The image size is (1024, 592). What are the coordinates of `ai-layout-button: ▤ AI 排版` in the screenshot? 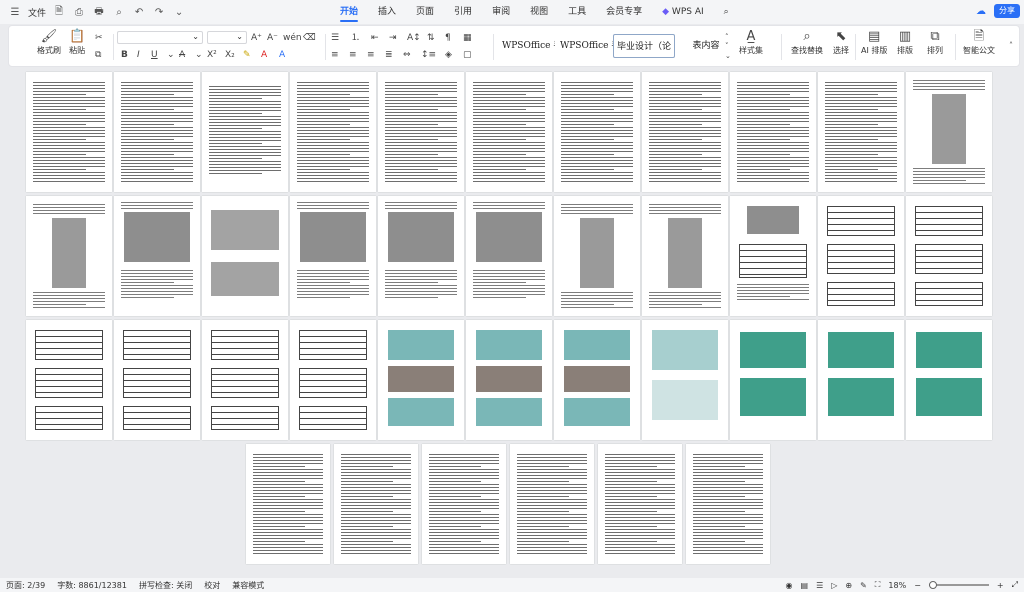 It's located at (874, 42).